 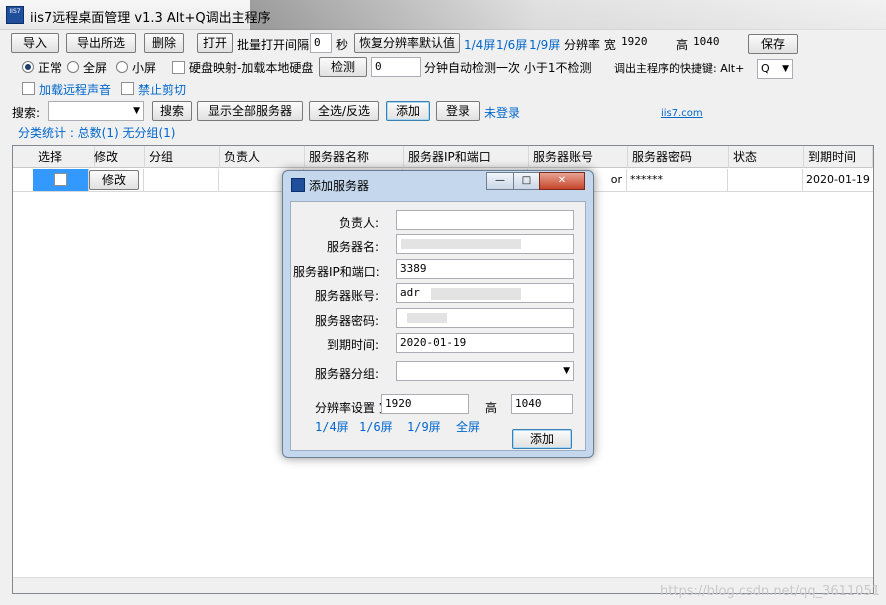 I want to click on small-mode-radio, so click(x=122, y=67).